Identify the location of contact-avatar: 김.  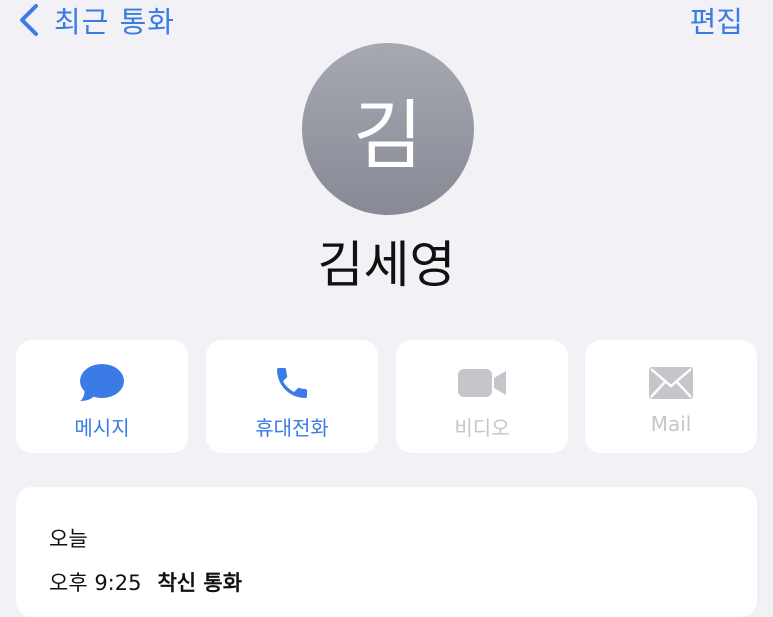
(388, 129).